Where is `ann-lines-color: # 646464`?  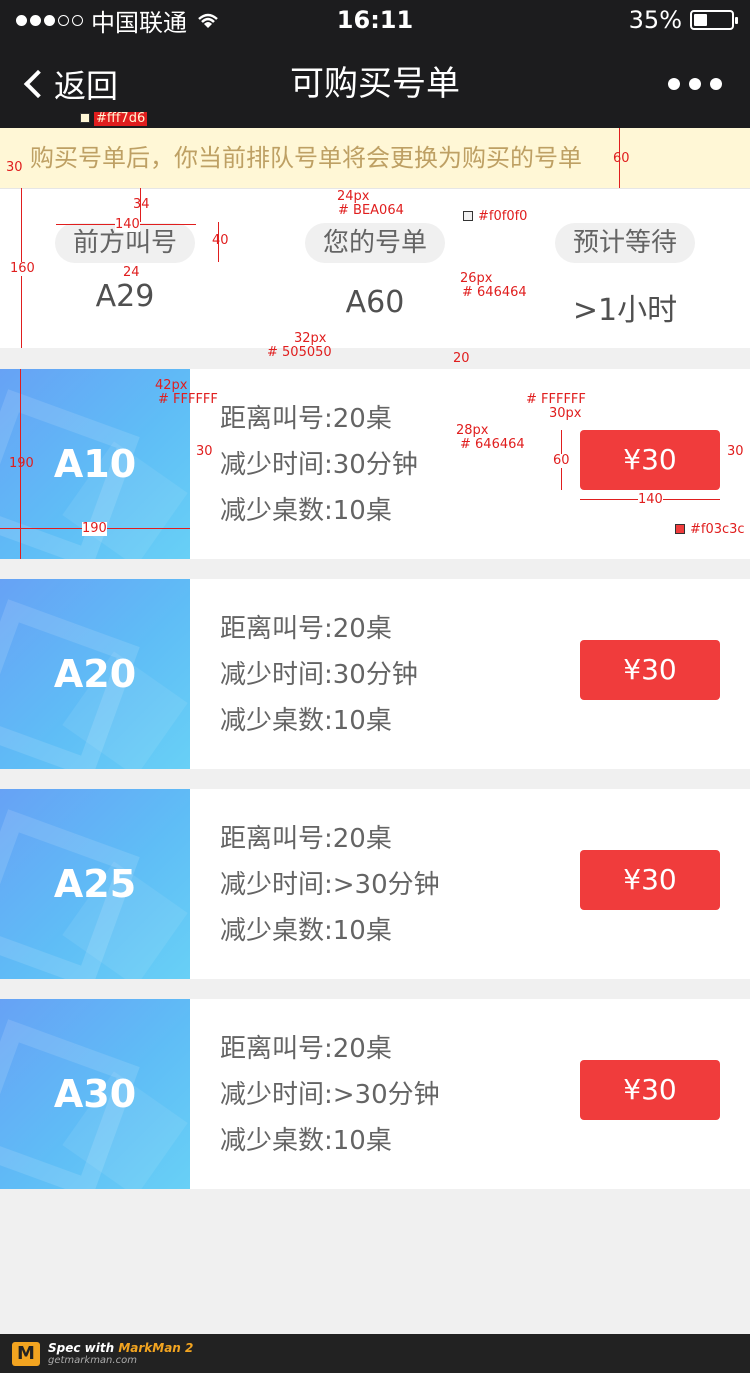 ann-lines-color: # 646464 is located at coordinates (492, 444).